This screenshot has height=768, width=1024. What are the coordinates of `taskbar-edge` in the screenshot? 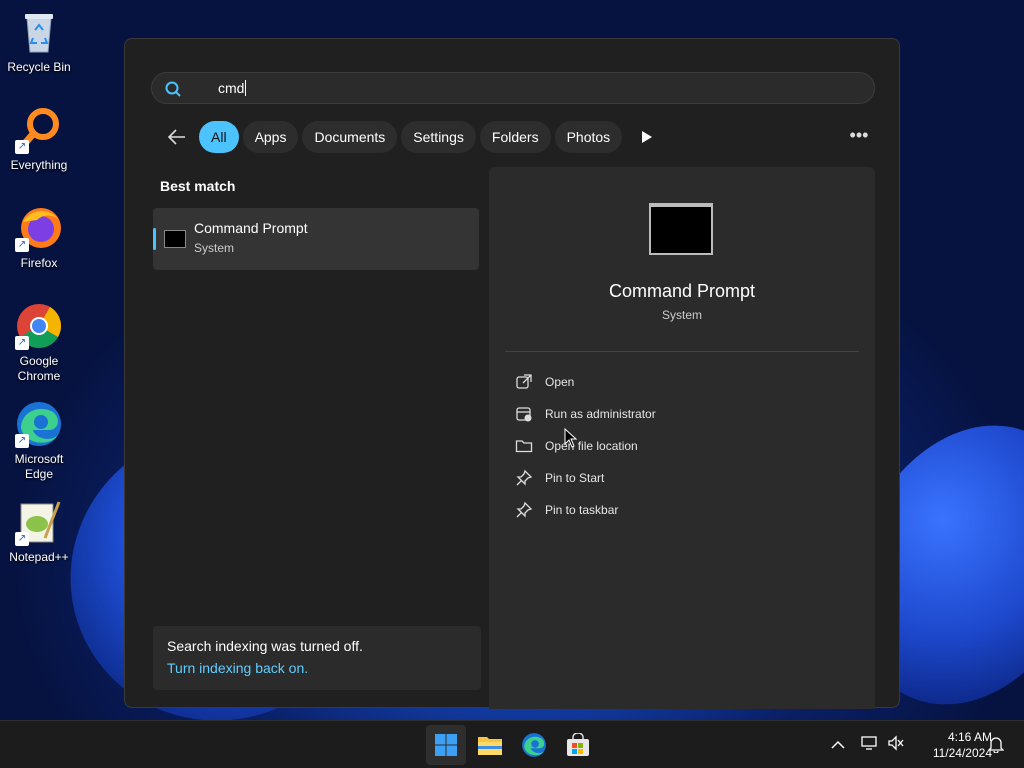 It's located at (534, 745).